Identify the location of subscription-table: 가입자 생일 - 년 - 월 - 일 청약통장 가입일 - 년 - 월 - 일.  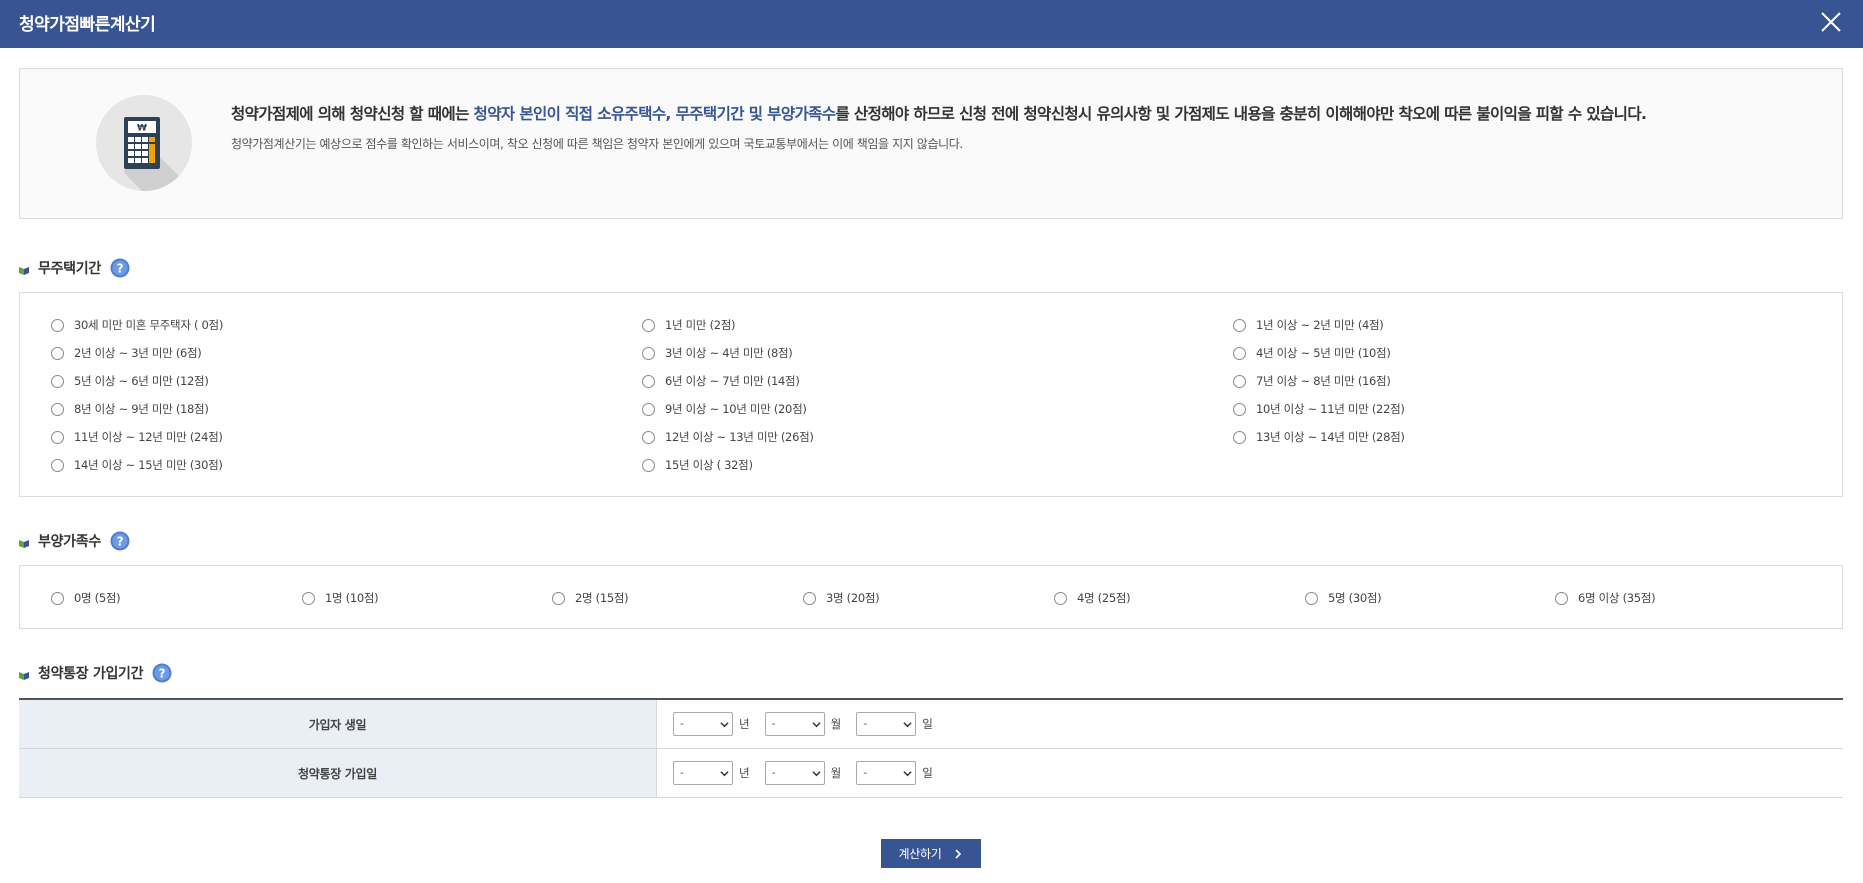
(931, 748).